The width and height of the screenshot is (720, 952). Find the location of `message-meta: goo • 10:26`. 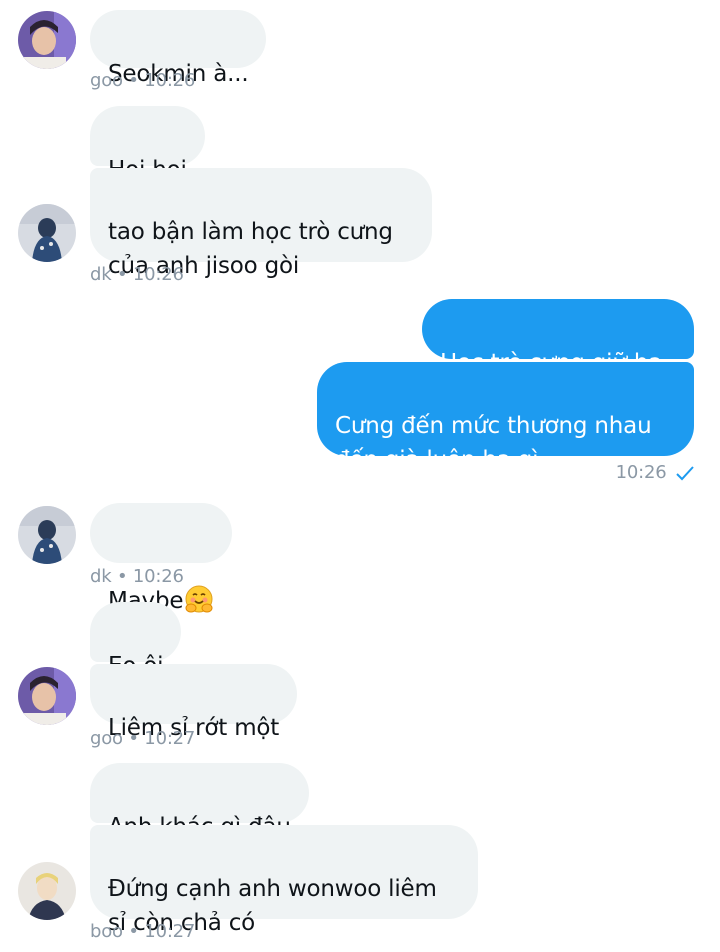

message-meta: goo • 10:26 is located at coordinates (143, 80).